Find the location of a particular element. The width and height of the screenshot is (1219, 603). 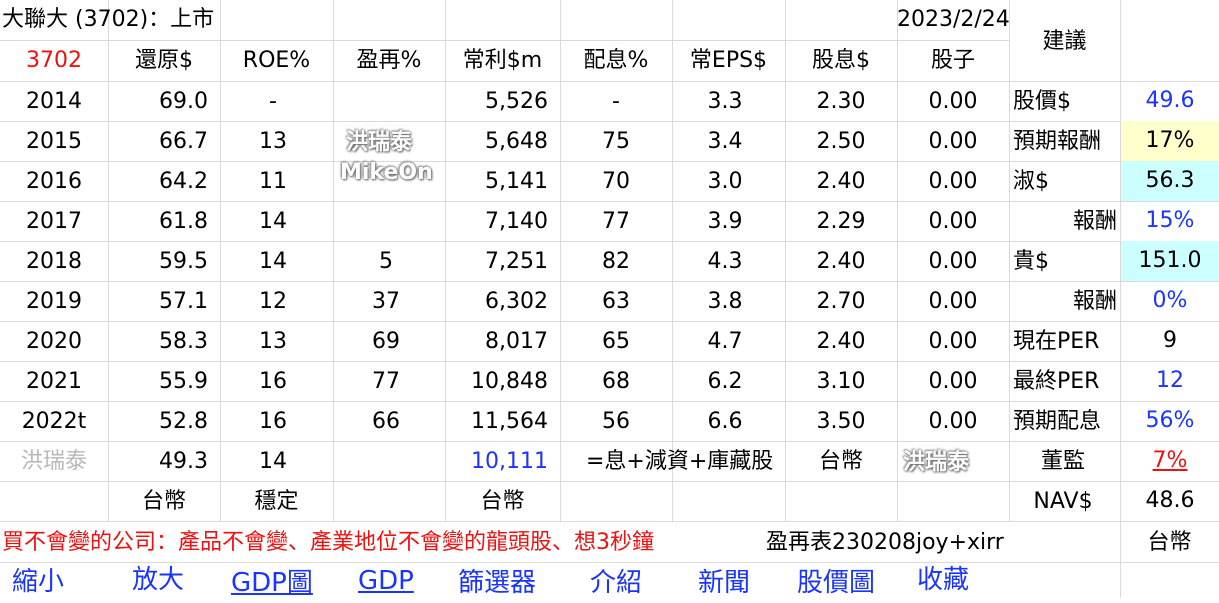

link-intro: 介紹 is located at coordinates (616, 583).